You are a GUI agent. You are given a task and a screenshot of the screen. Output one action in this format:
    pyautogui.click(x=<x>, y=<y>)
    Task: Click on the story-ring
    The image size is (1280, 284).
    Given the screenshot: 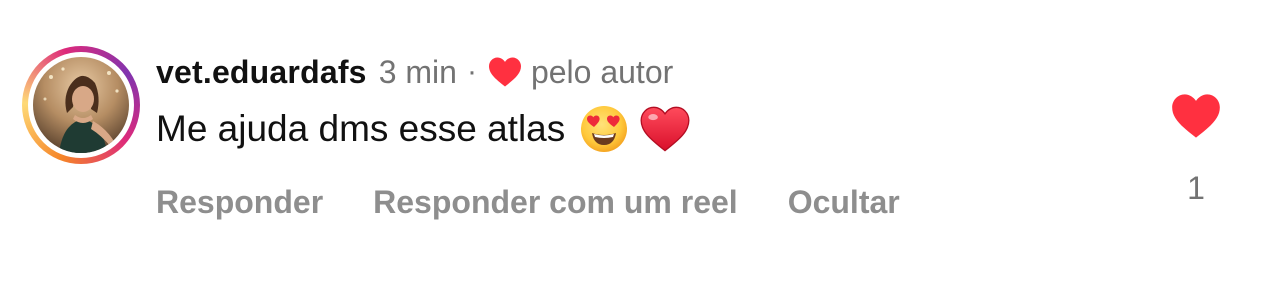 What is the action you would take?
    pyautogui.click(x=81, y=105)
    